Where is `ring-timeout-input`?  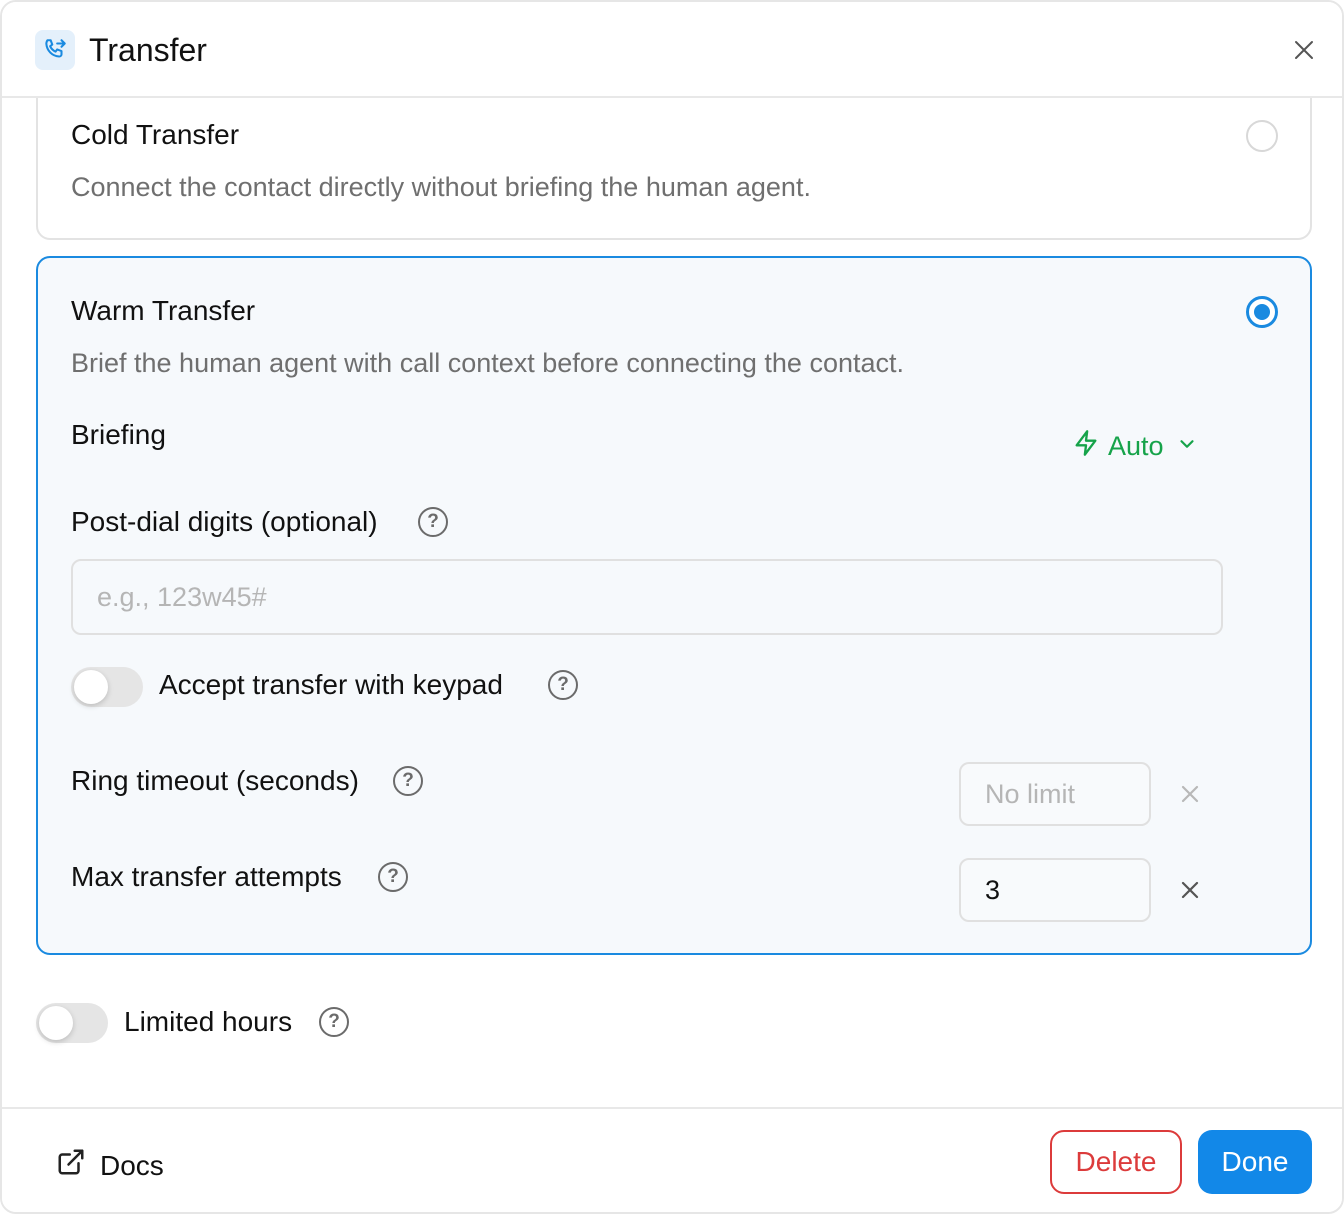
ring-timeout-input is located at coordinates (1055, 794).